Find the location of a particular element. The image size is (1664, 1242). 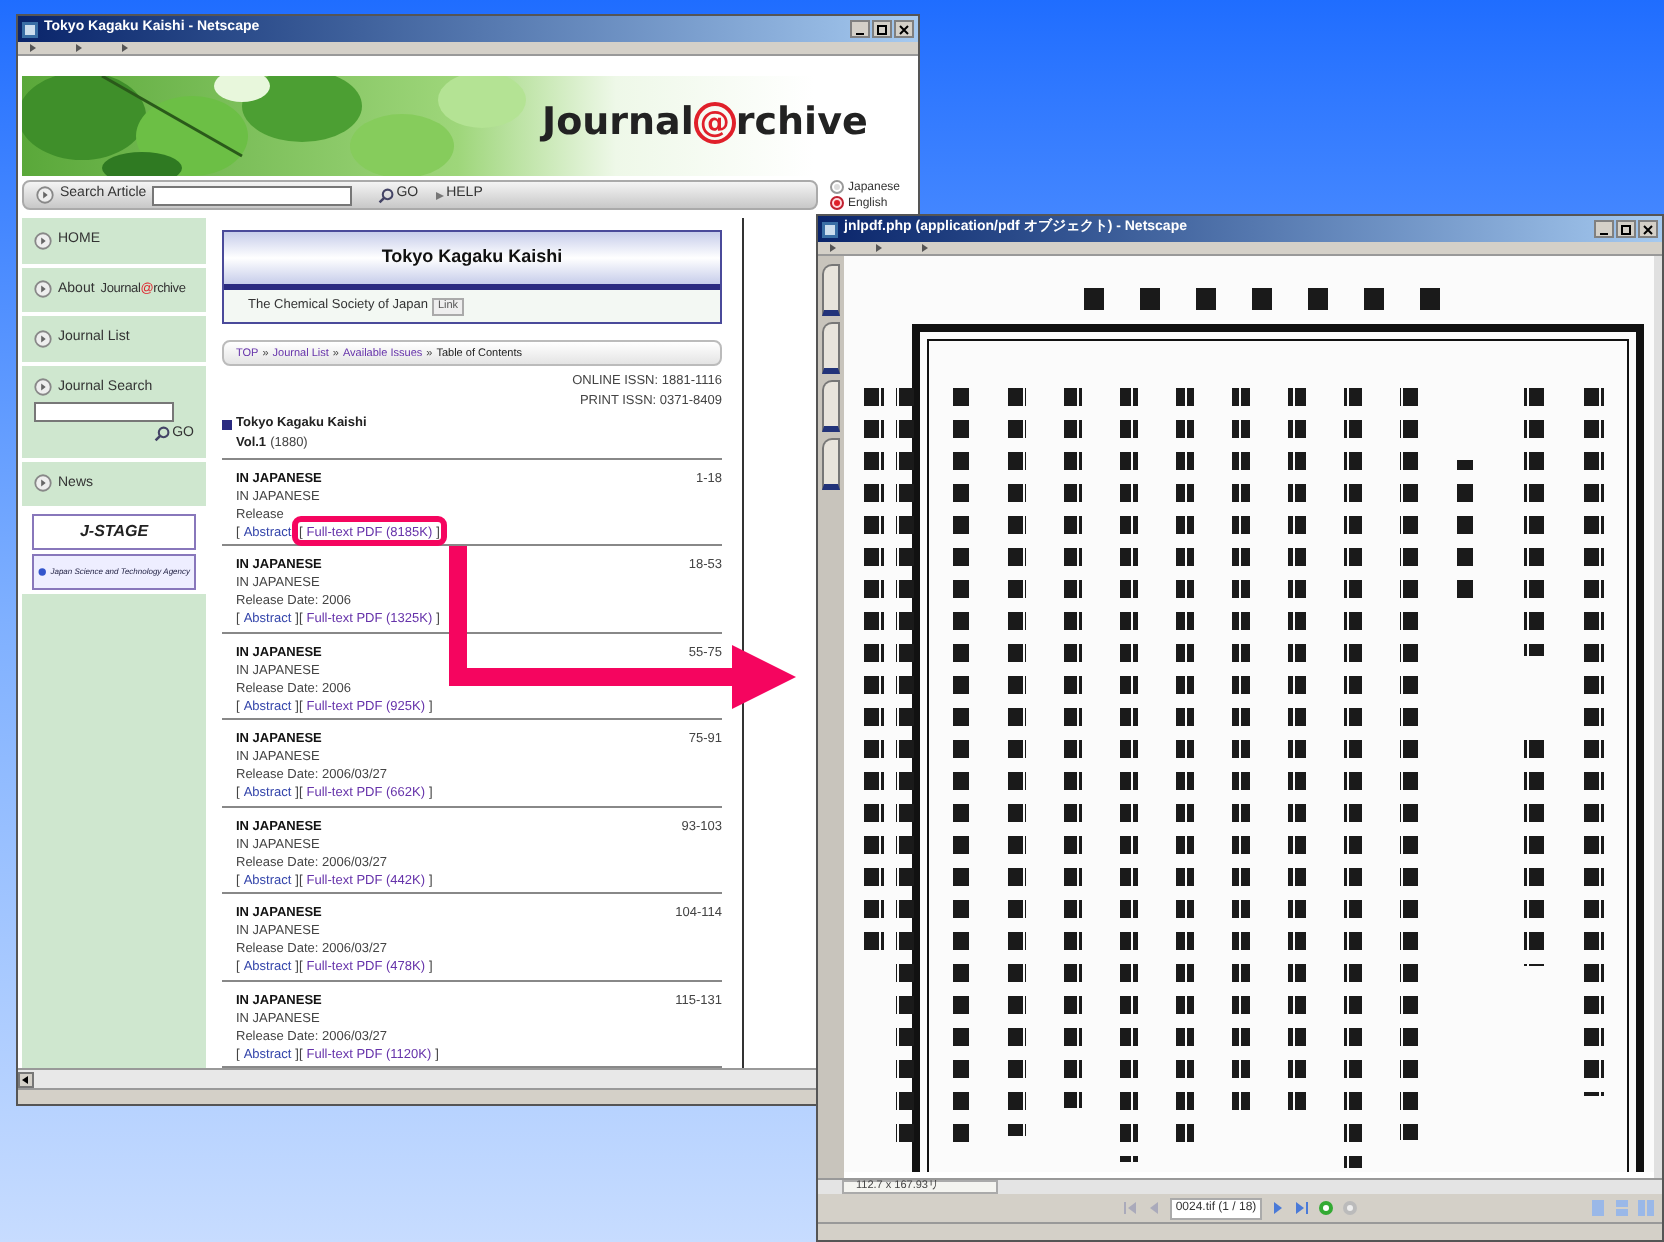

journal-search-field is located at coordinates (104, 412).